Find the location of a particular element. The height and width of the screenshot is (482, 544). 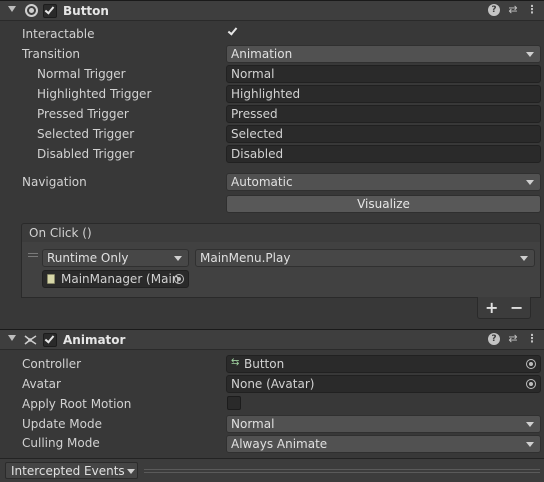

runtime-mode-dropdown: Runtime Only is located at coordinates (115, 258).